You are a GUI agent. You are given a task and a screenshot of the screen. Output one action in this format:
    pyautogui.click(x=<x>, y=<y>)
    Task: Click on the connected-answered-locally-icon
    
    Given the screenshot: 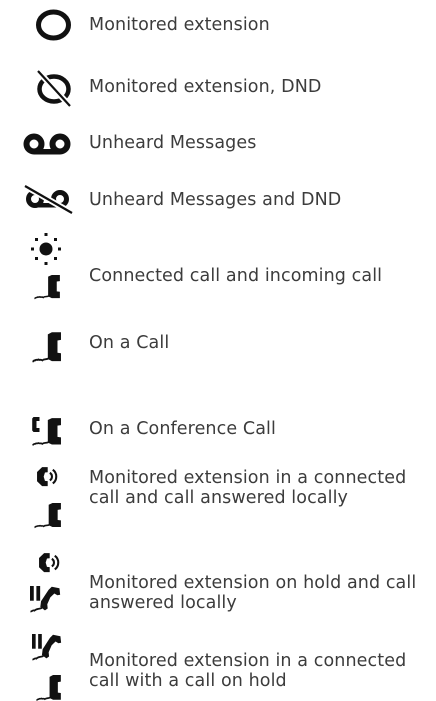 What is the action you would take?
    pyautogui.click(x=48, y=497)
    